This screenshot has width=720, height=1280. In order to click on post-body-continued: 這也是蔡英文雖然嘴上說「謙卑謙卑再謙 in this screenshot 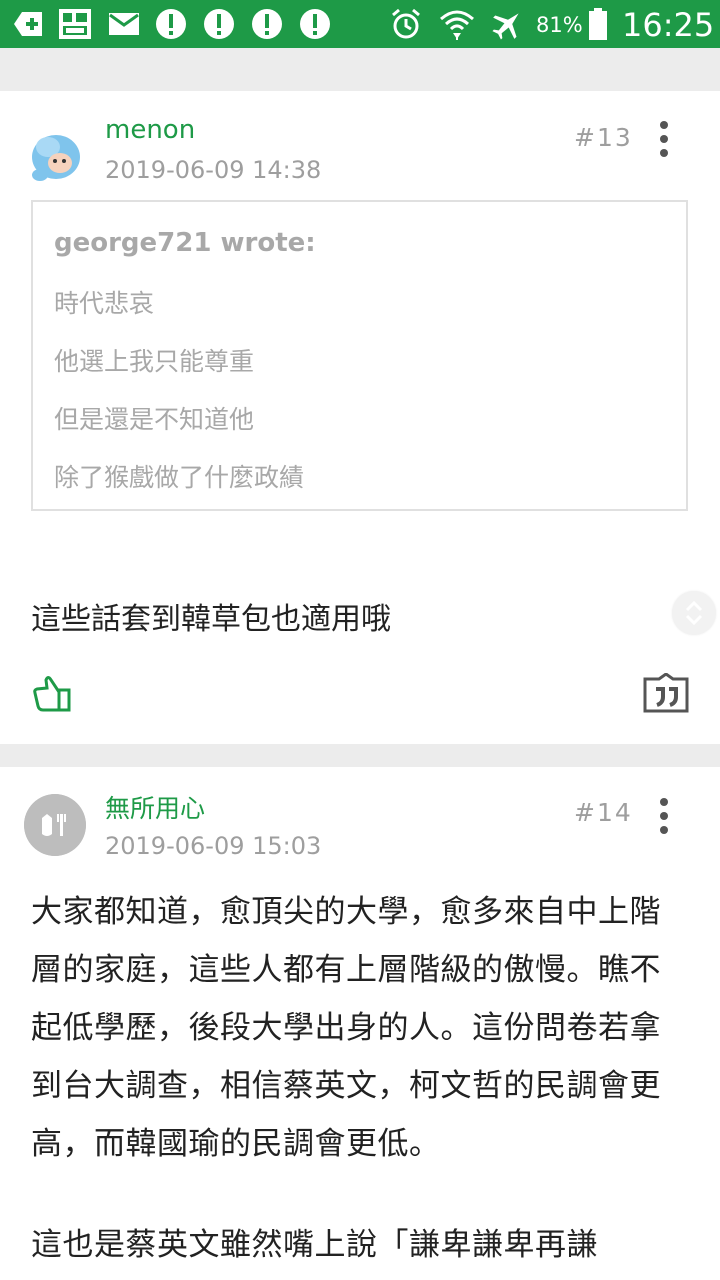, I will do `click(314, 1245)`.